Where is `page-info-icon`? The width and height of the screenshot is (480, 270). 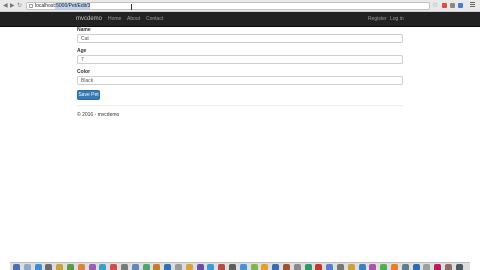 page-info-icon is located at coordinates (31, 6).